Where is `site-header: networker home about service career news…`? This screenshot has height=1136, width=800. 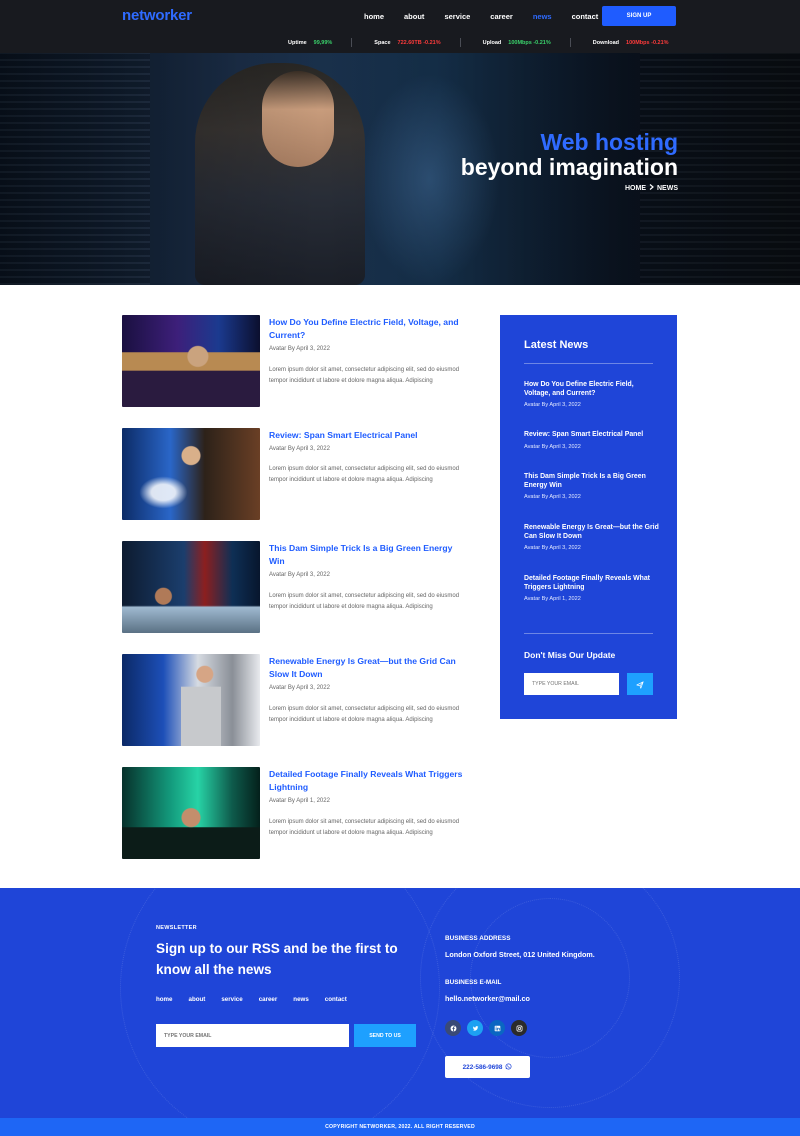 site-header: networker home about service career news… is located at coordinates (400, 26).